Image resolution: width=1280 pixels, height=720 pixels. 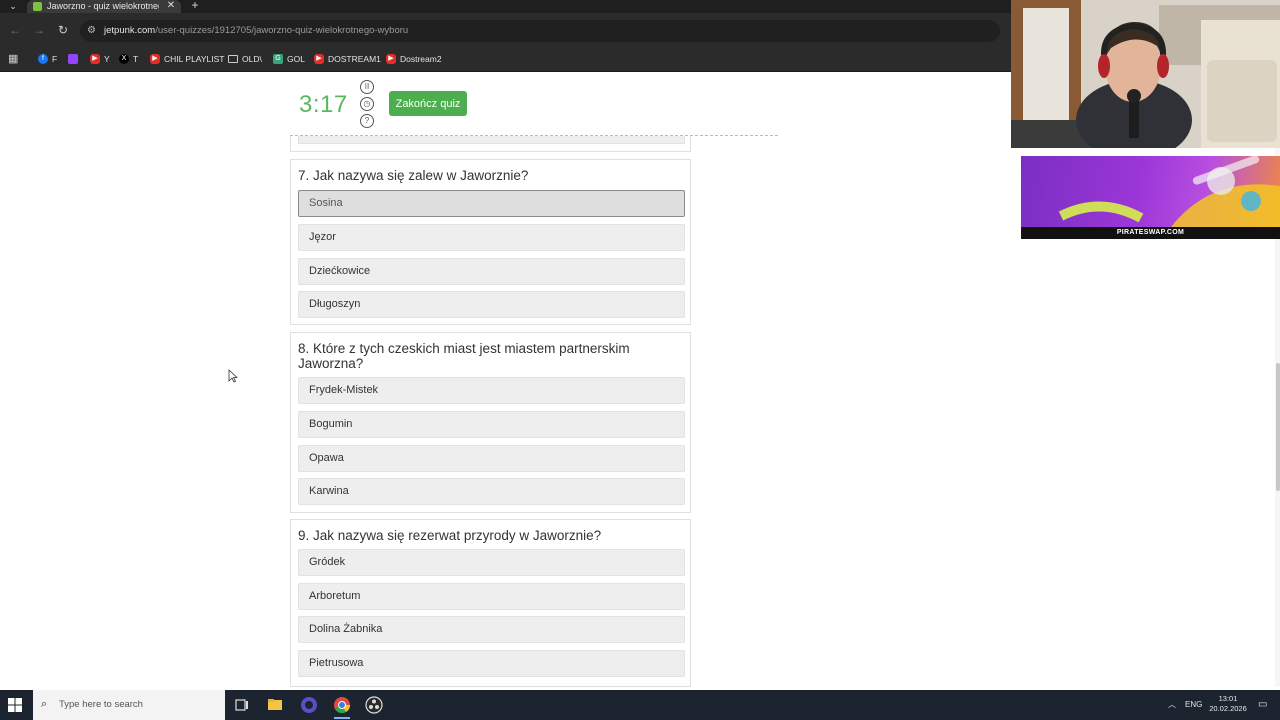 What do you see at coordinates (491, 629) in the screenshot?
I see `answer-option: Dolina Żabnika` at bounding box center [491, 629].